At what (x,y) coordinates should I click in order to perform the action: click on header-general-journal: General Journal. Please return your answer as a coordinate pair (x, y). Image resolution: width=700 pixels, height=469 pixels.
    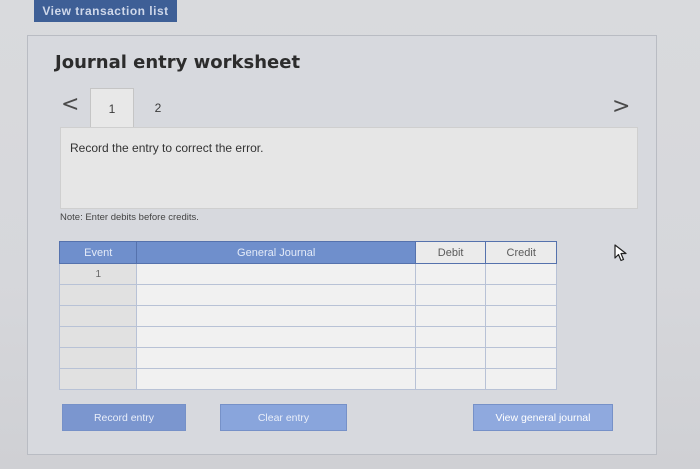
    Looking at the image, I should click on (276, 252).